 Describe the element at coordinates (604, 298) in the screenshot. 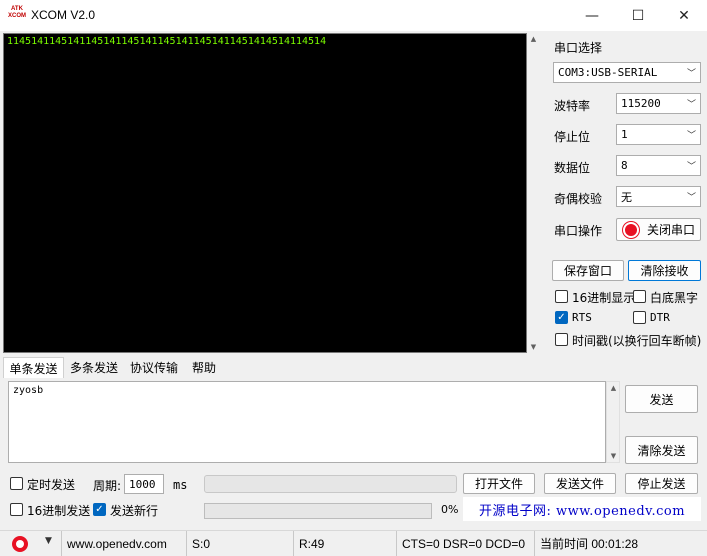

I see `hex-display-label: 16进制显示` at that location.